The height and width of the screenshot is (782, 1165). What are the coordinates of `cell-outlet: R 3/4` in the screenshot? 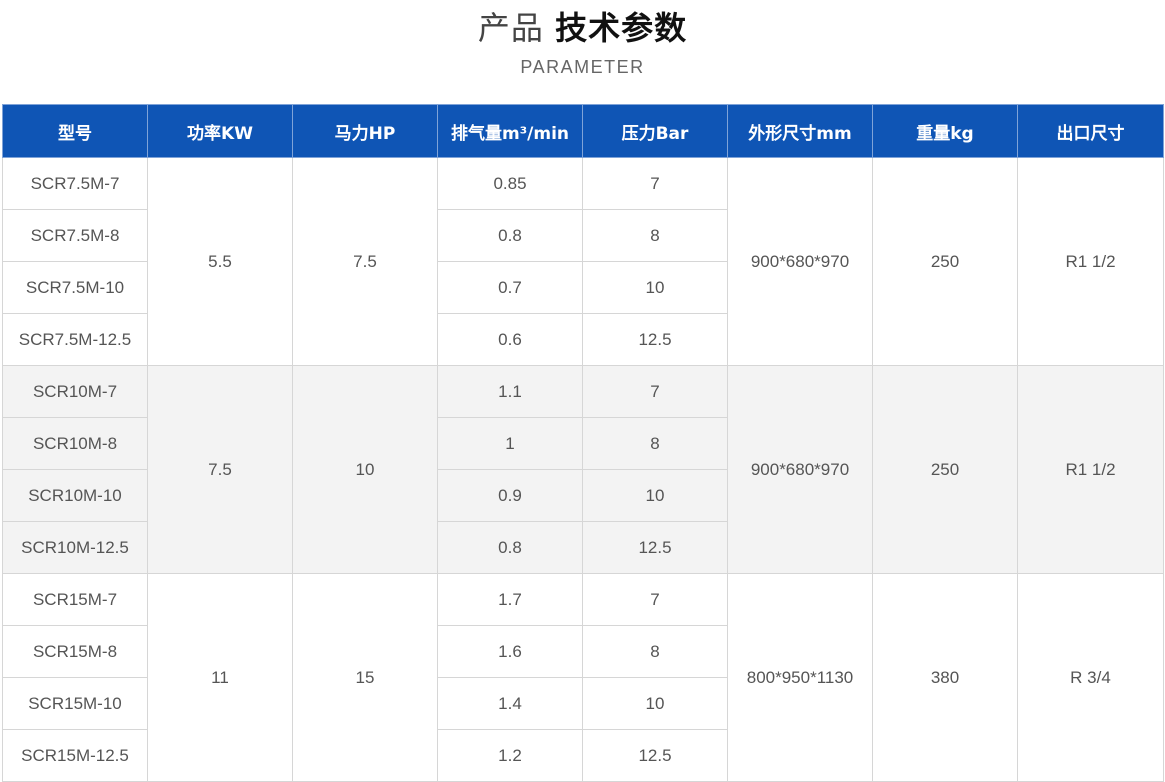 It's located at (1090, 677).